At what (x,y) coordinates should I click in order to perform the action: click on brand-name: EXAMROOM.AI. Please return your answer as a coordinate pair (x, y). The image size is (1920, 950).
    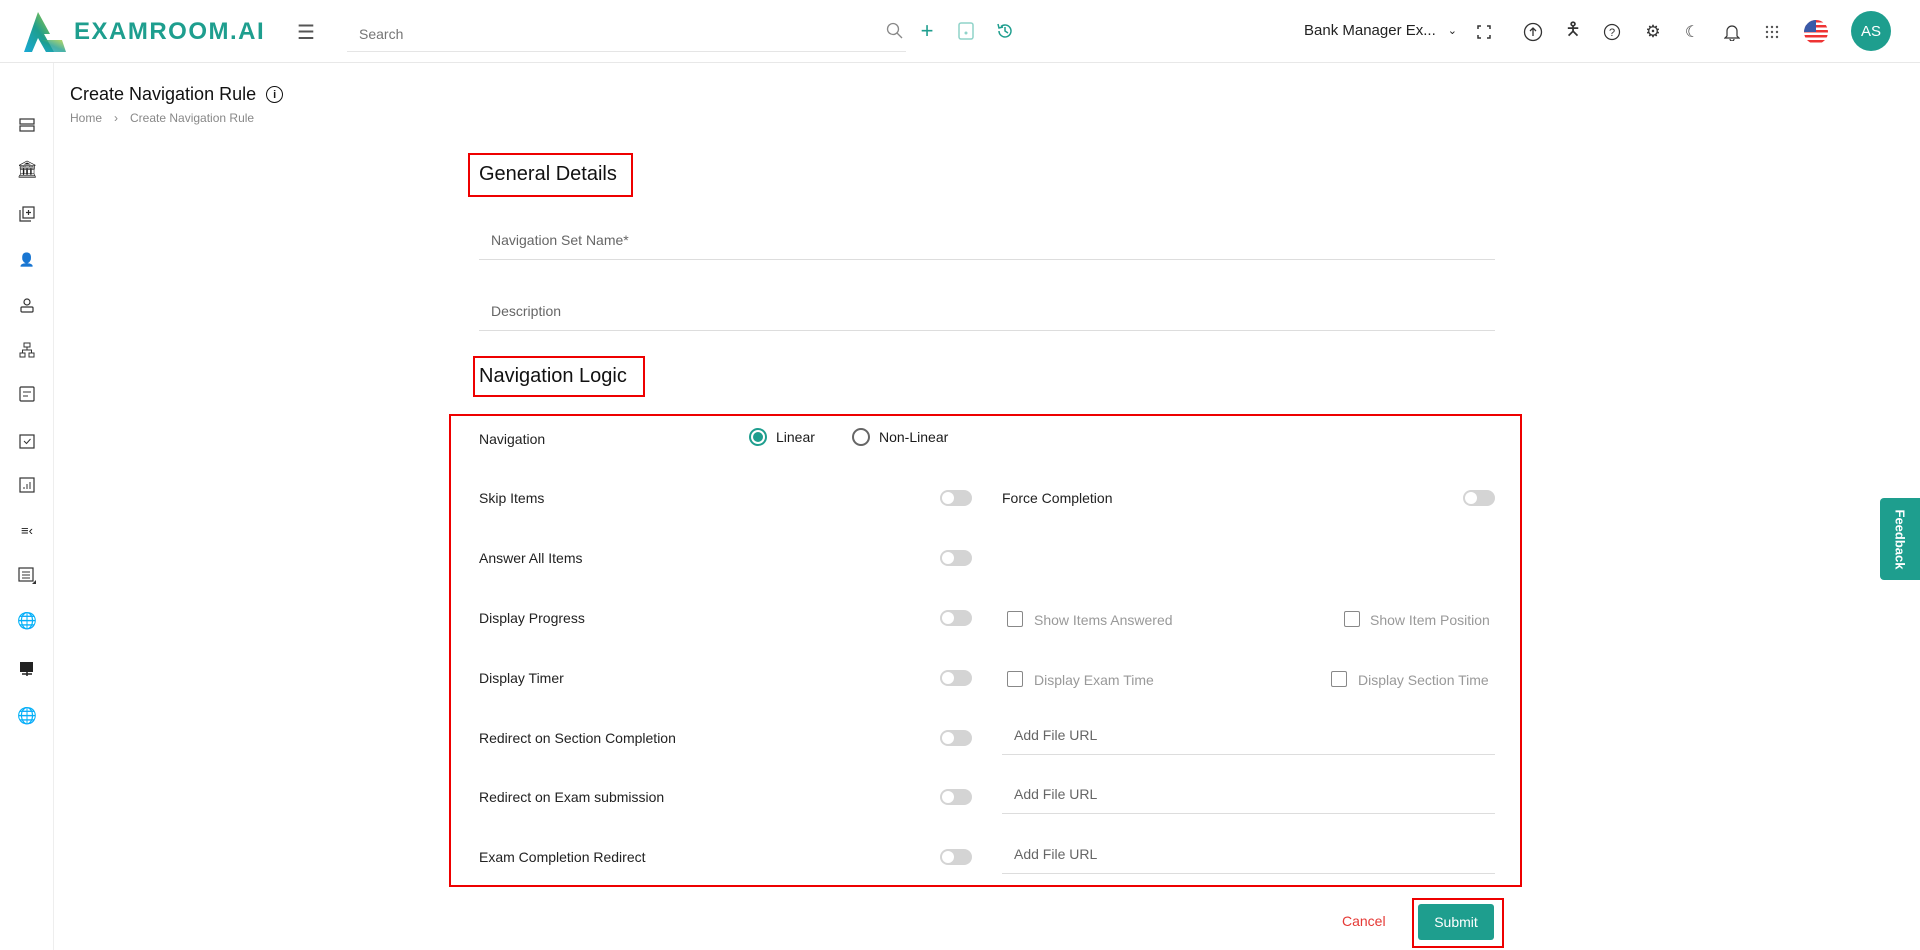
    Looking at the image, I should click on (170, 31).